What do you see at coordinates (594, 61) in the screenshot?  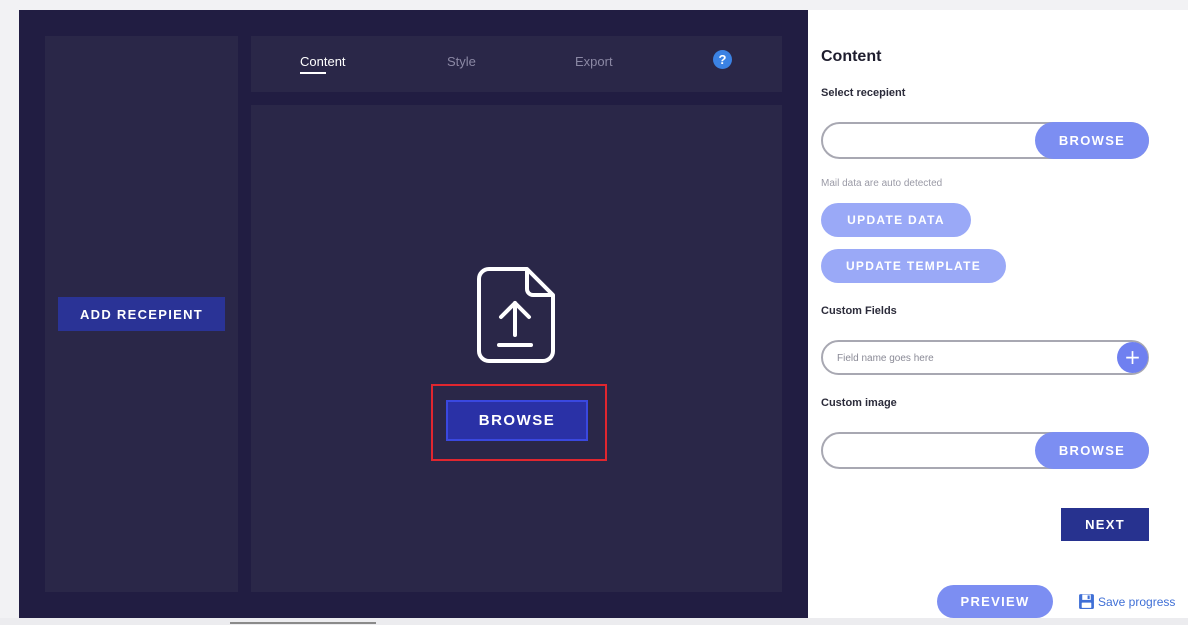 I see `tab-export: Export` at bounding box center [594, 61].